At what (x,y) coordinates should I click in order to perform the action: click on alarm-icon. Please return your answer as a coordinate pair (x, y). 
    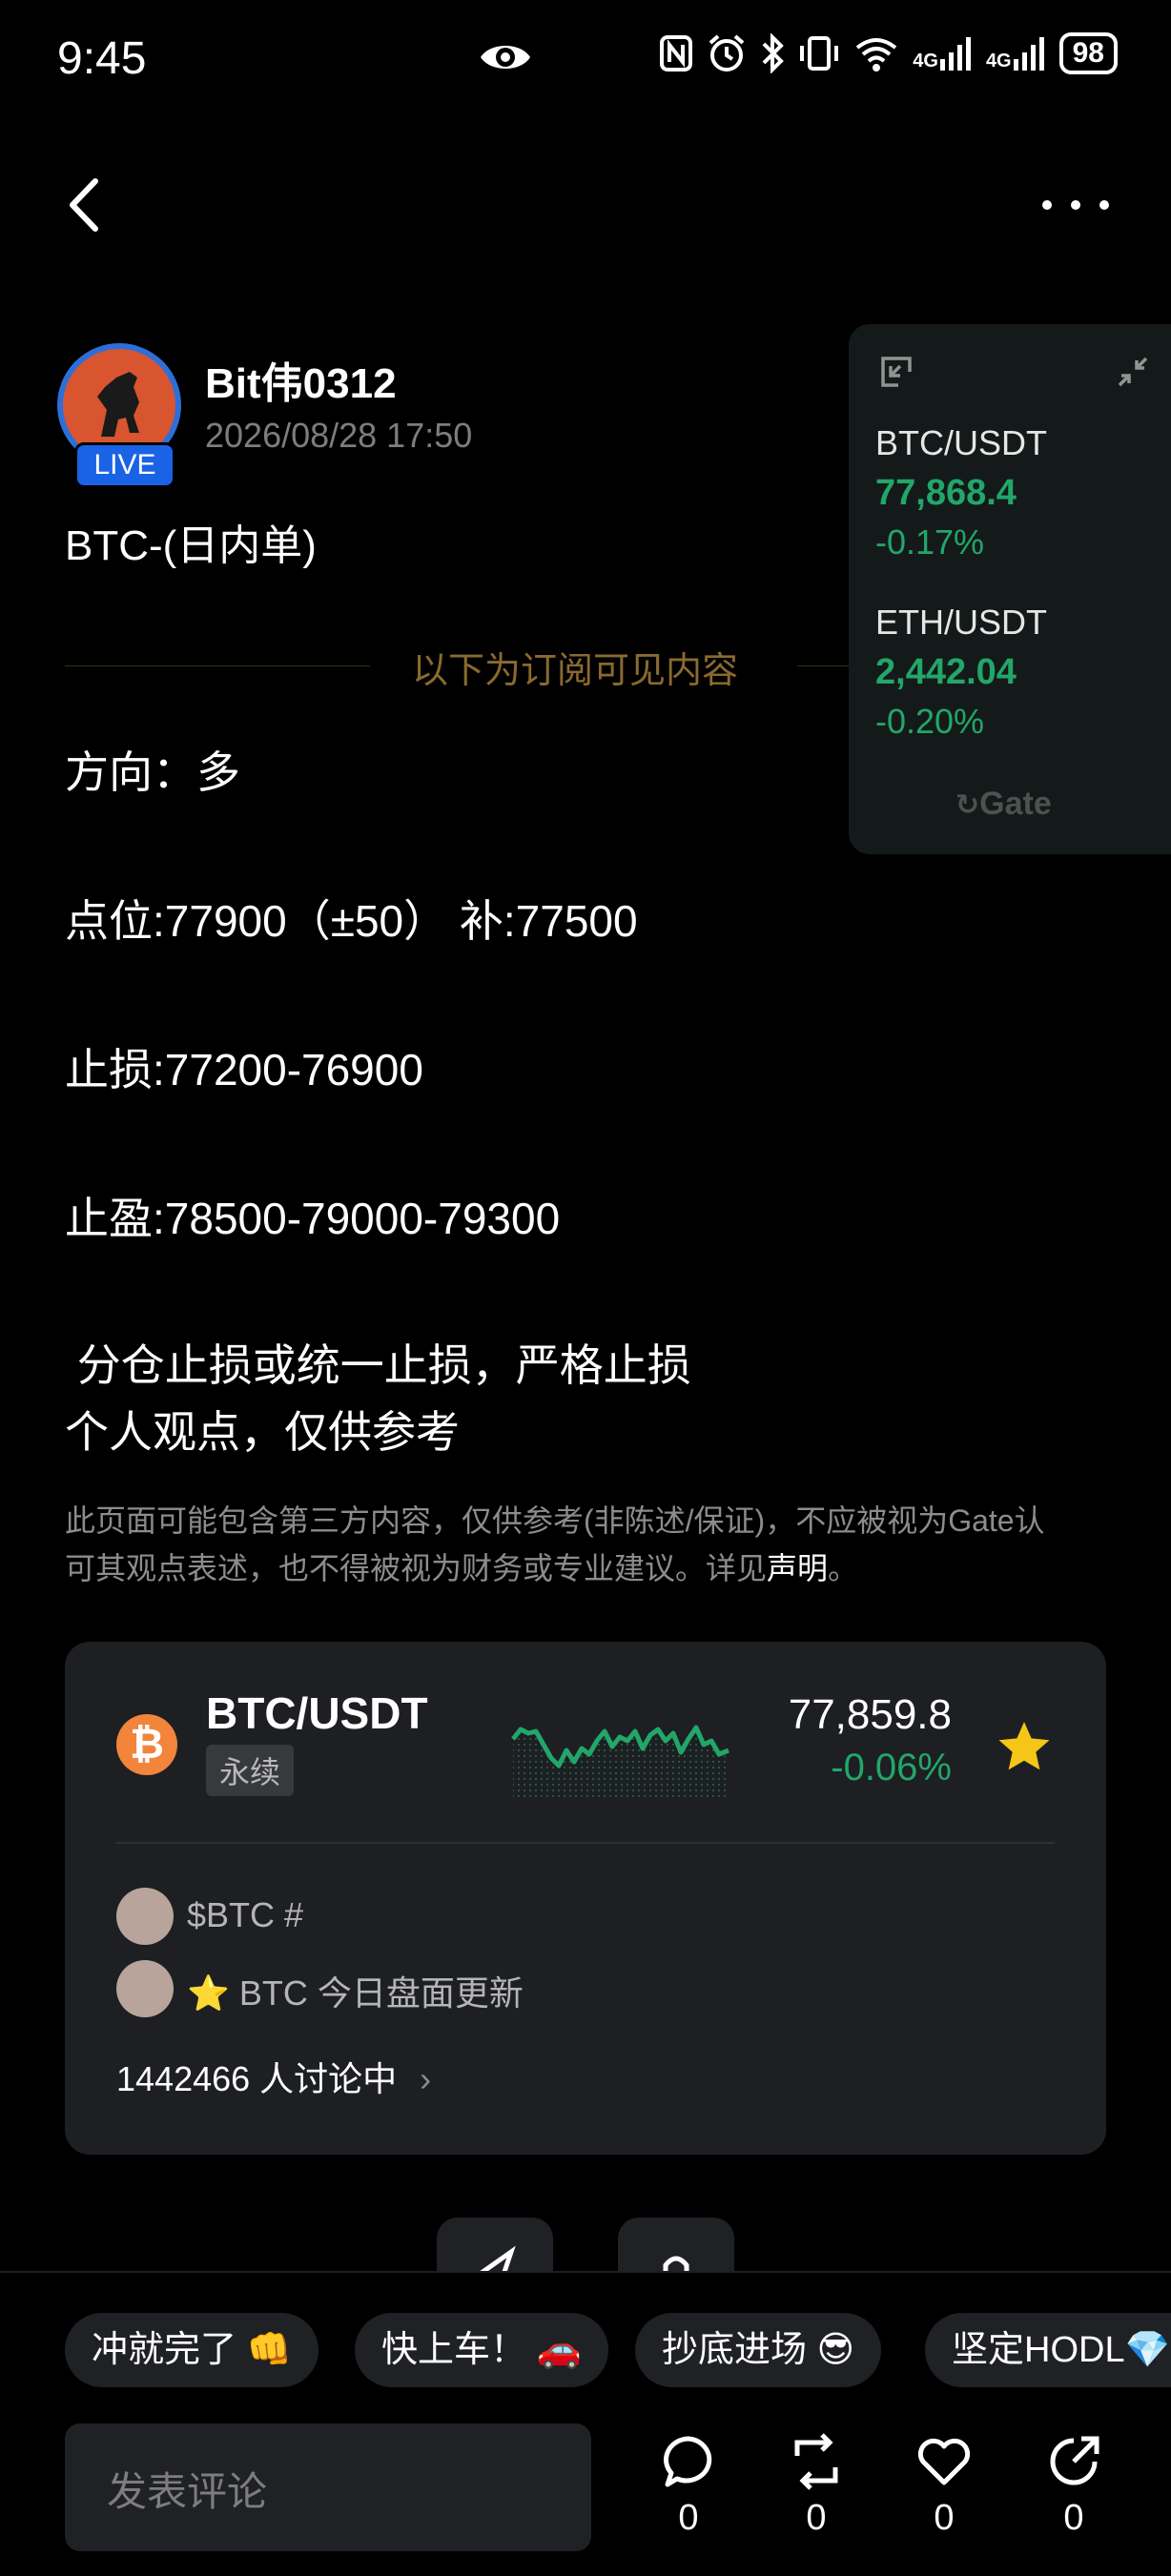
    Looking at the image, I should click on (727, 53).